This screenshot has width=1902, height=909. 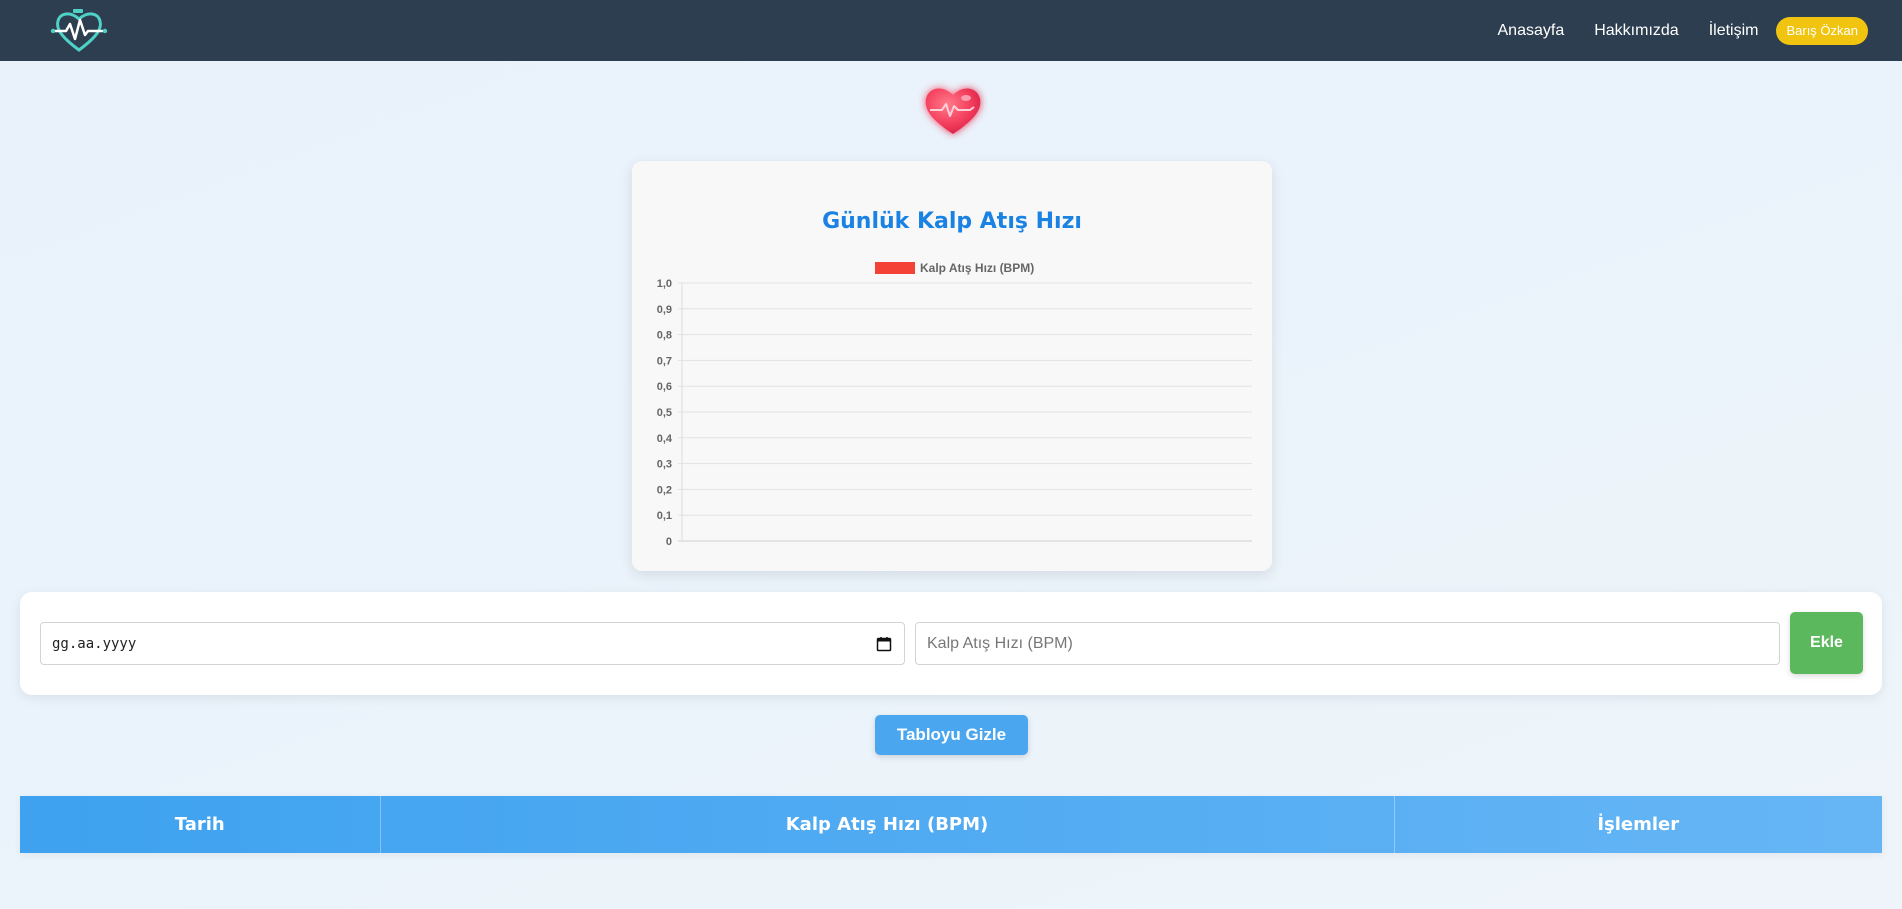 What do you see at coordinates (664, 465) in the screenshot?
I see `y-tick-label: 0,3` at bounding box center [664, 465].